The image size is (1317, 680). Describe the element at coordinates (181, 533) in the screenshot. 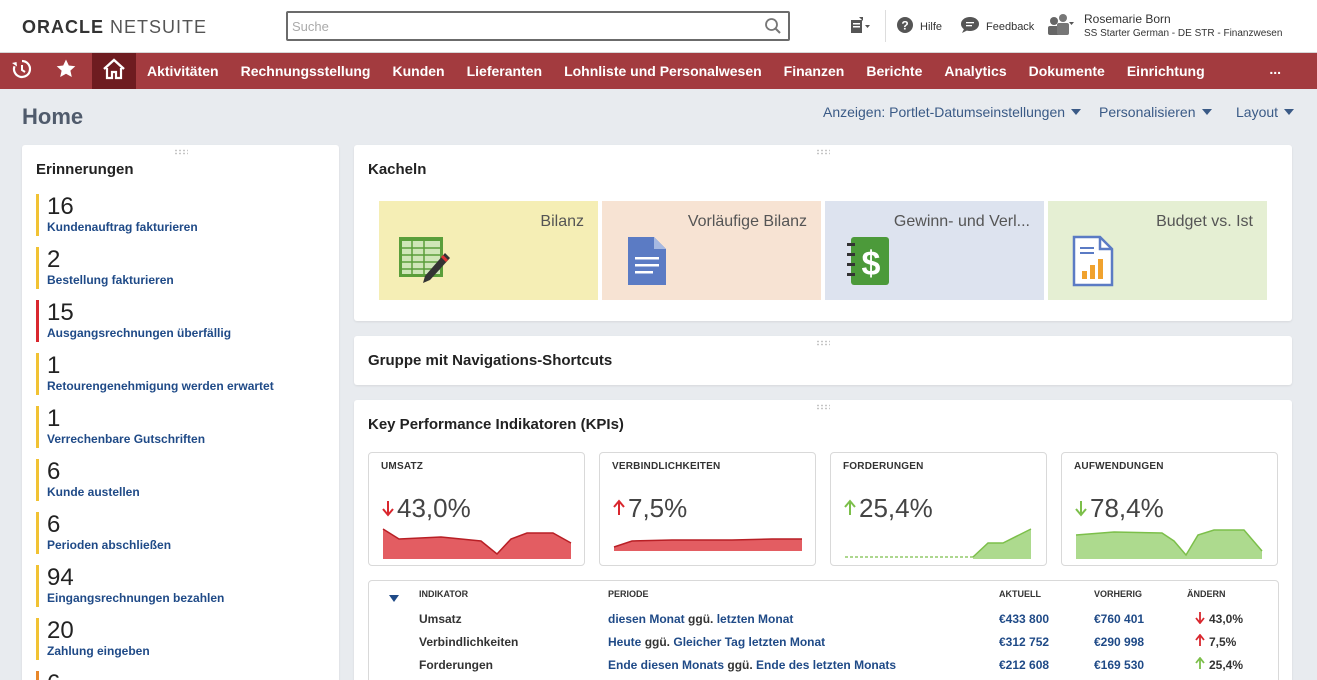

I see `reminder-item: 6 Perioden abschließen` at that location.